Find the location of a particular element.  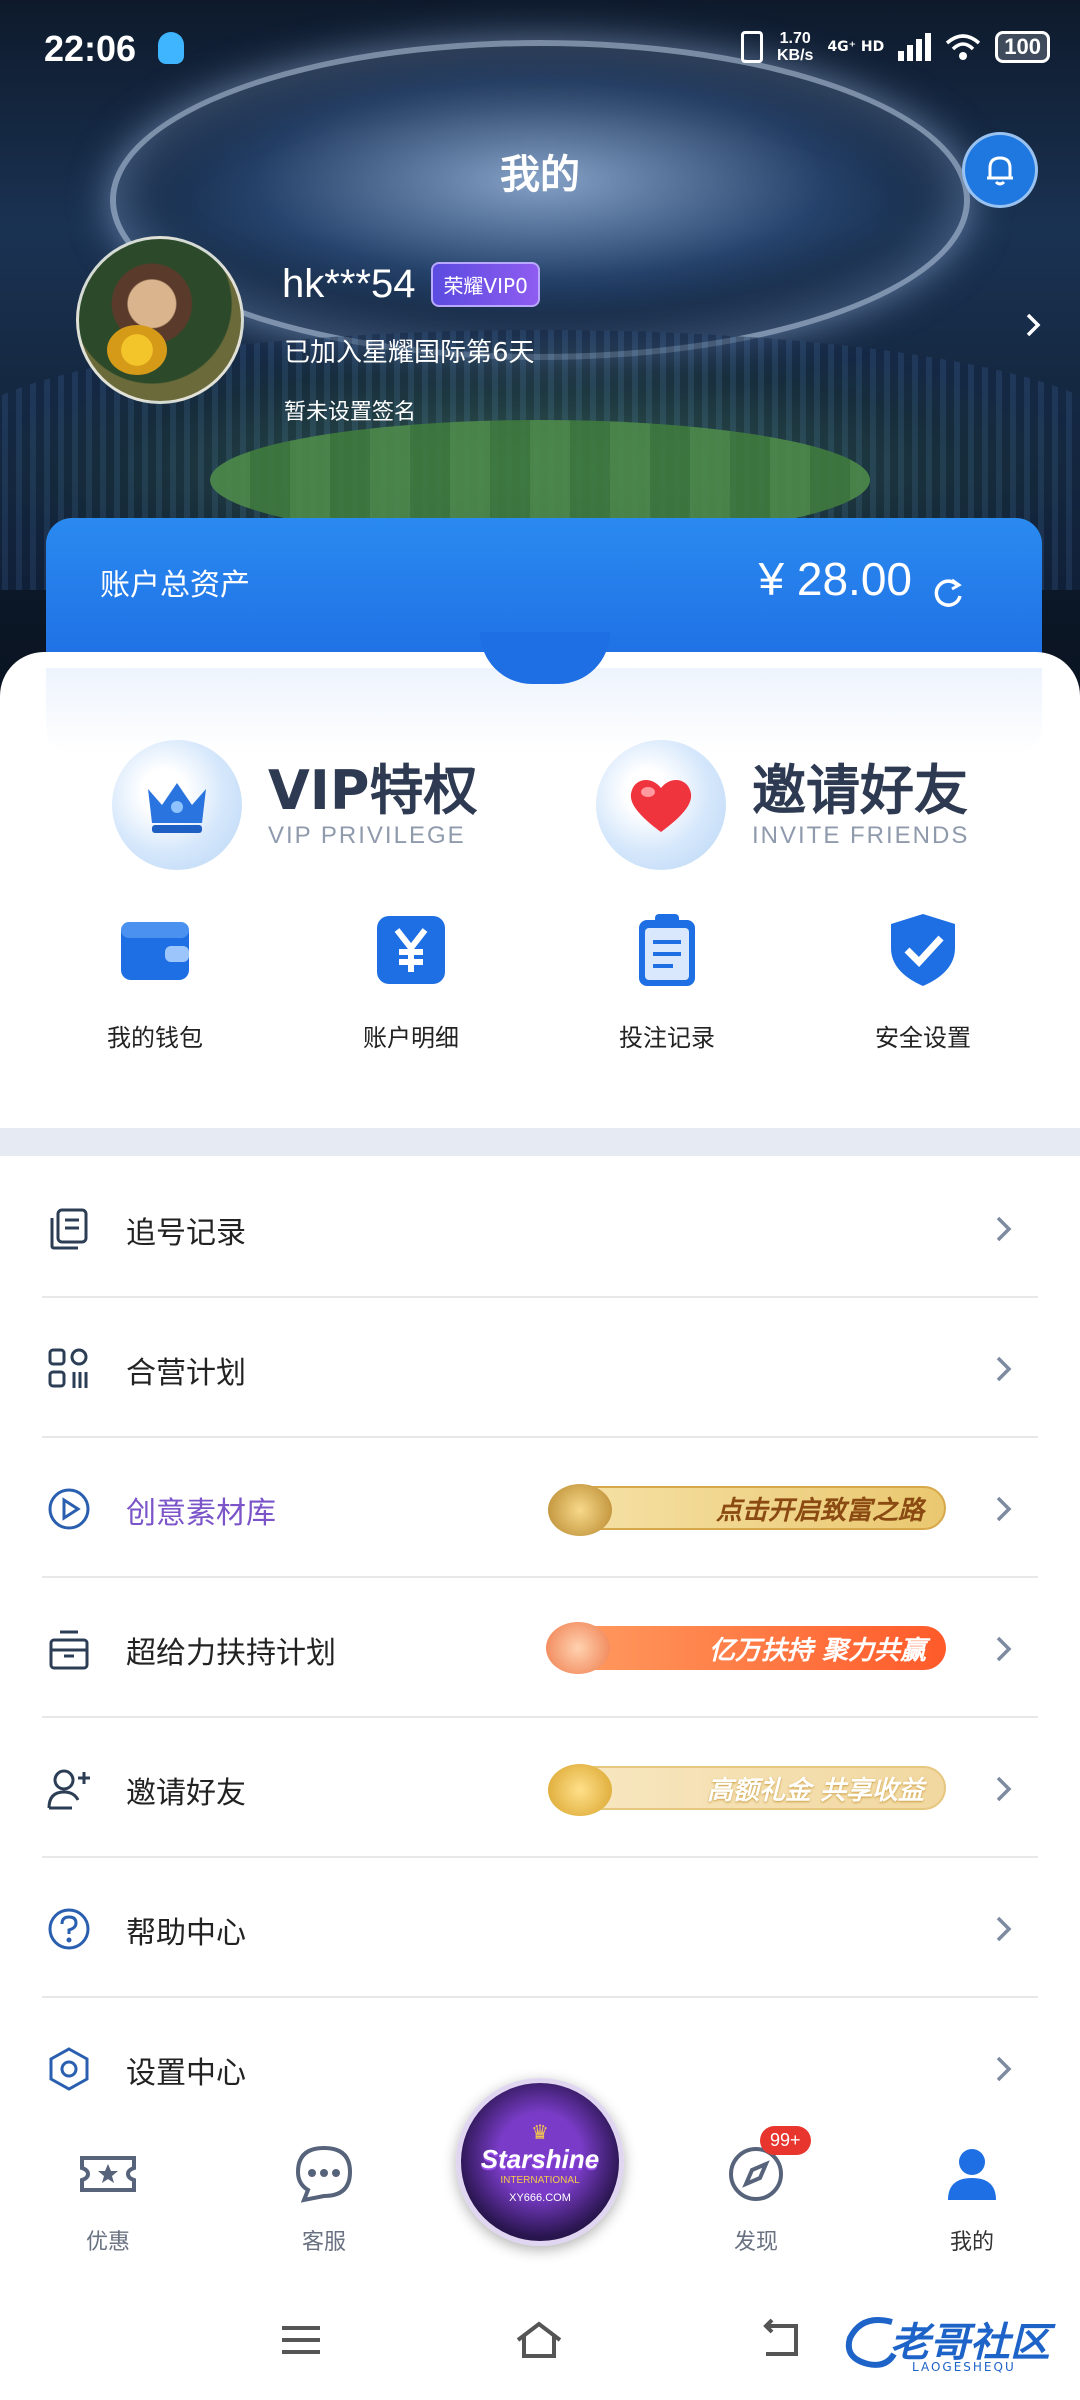

battery-indicator: 100 is located at coordinates (1022, 47).